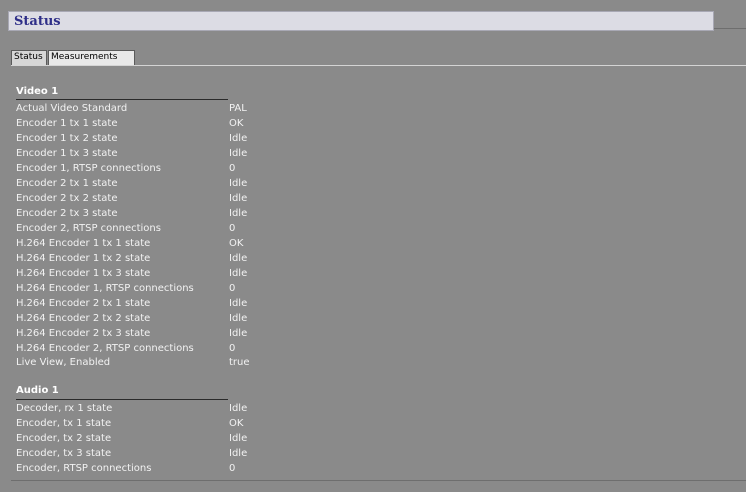 This screenshot has width=746, height=492. Describe the element at coordinates (83, 333) in the screenshot. I see `status-label: H.264 Encoder 2 tx 3 state` at that location.